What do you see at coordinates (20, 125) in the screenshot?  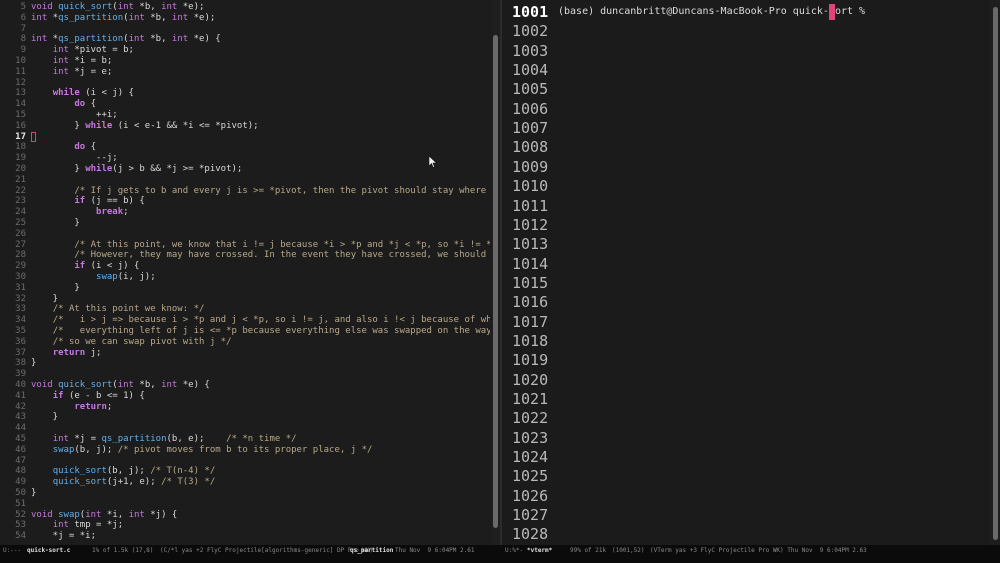 I see `line-number: 16` at bounding box center [20, 125].